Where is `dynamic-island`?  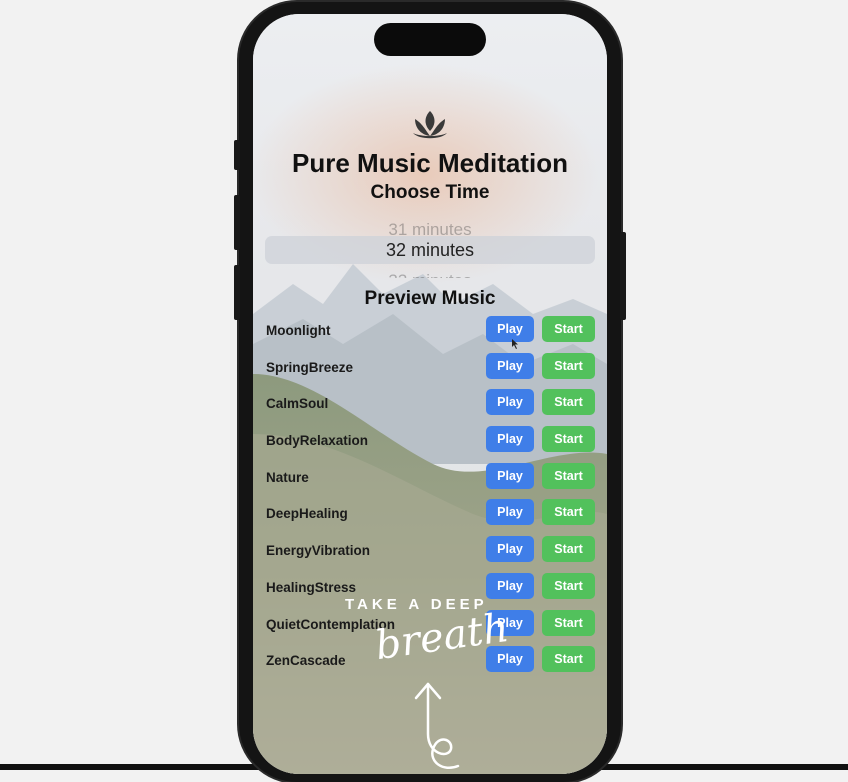 dynamic-island is located at coordinates (430, 39).